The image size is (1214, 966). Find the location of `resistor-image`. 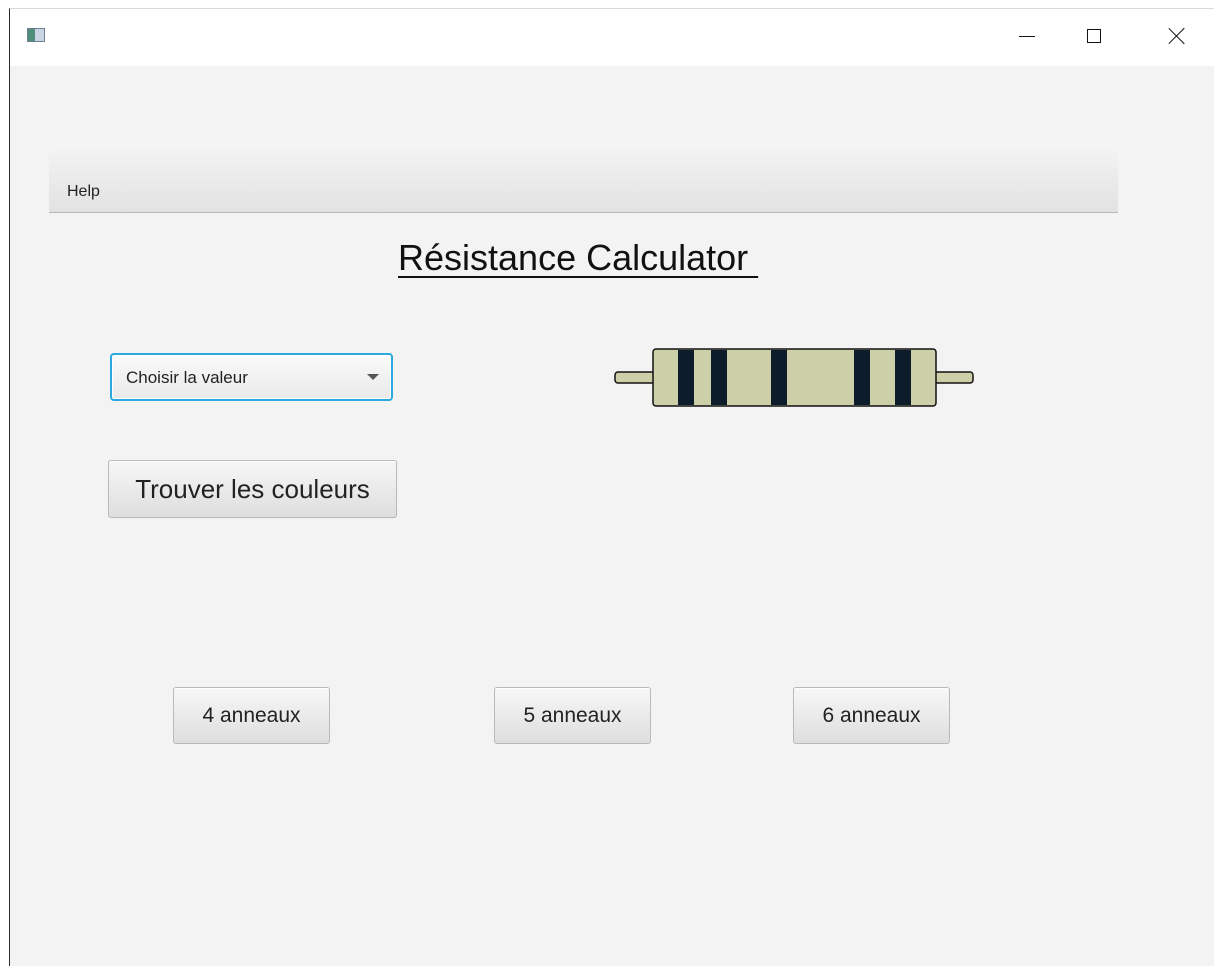

resistor-image is located at coordinates (794, 377).